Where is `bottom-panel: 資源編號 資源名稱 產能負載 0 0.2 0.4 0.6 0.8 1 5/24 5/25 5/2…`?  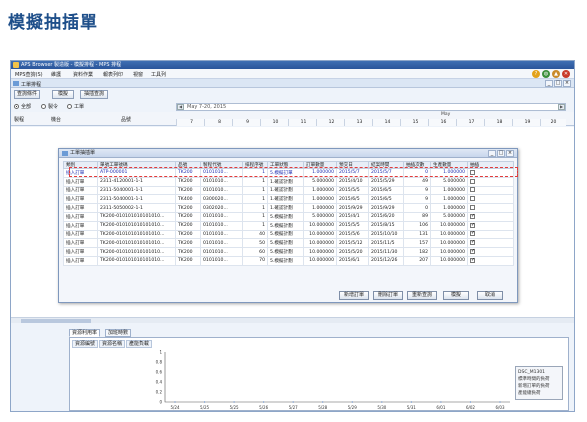 bottom-panel: 資源編號 資源名稱 產能負載 0 0.2 0.4 0.6 0.8 1 5/24 5/25 5/2… is located at coordinates (319, 374).